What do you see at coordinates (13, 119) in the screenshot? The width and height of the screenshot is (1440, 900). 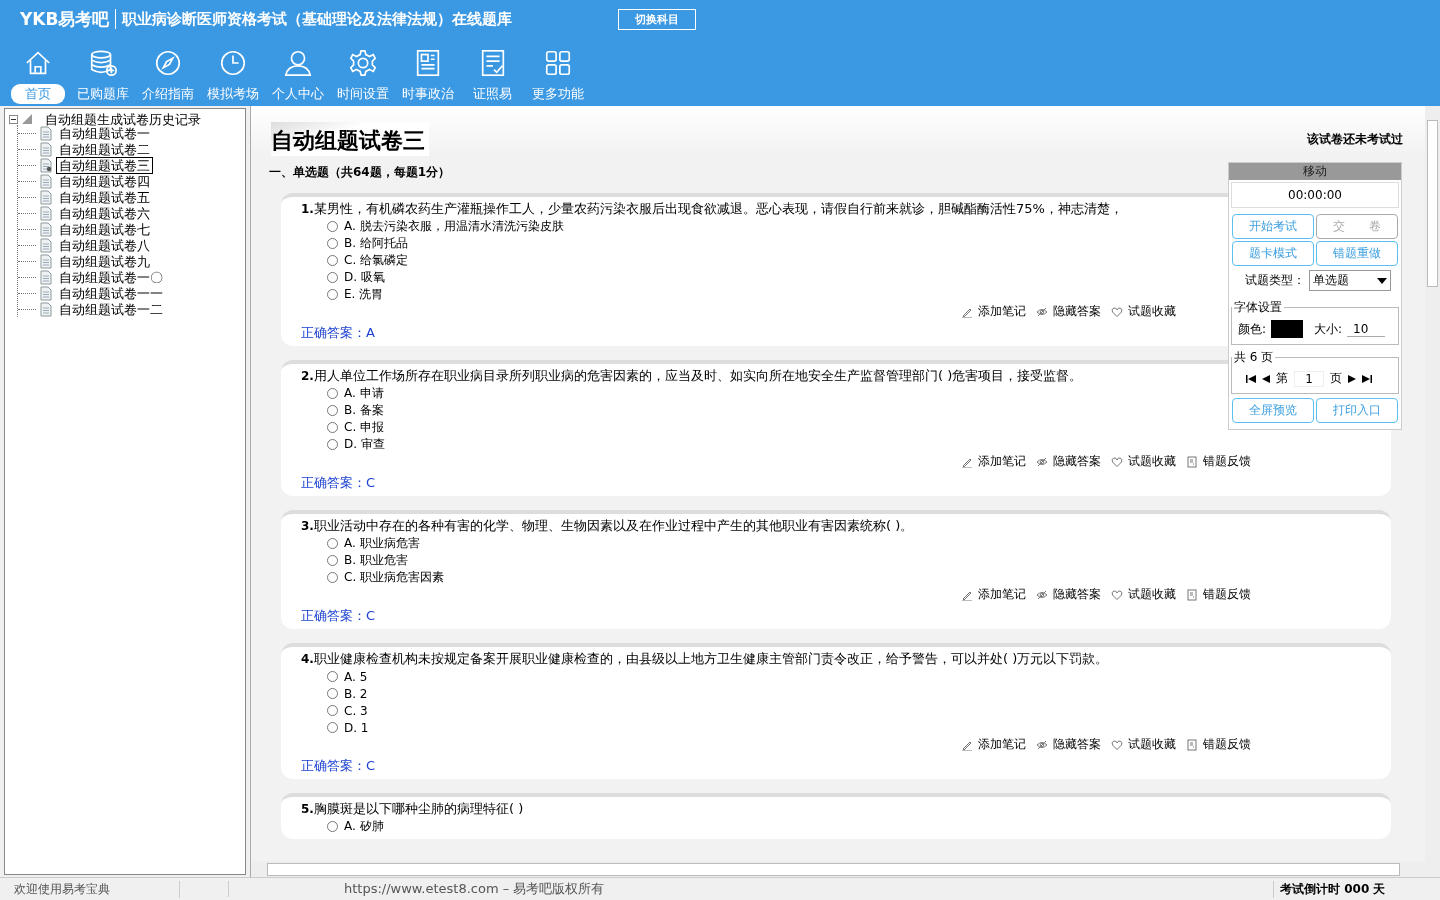 I see `collapse-toggle` at bounding box center [13, 119].